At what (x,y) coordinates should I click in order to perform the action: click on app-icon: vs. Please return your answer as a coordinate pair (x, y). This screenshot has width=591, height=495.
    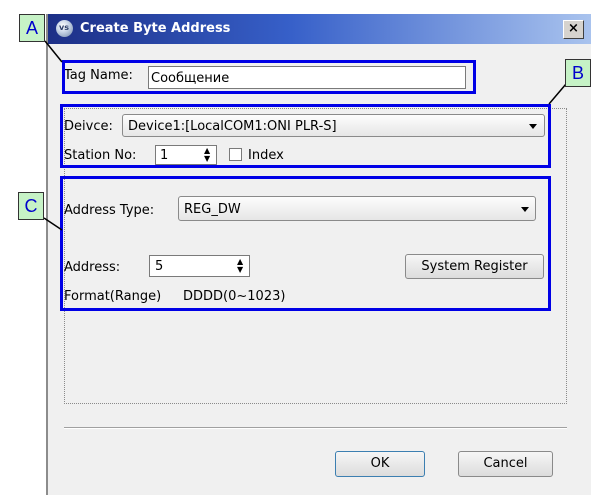
    Looking at the image, I should click on (64, 28).